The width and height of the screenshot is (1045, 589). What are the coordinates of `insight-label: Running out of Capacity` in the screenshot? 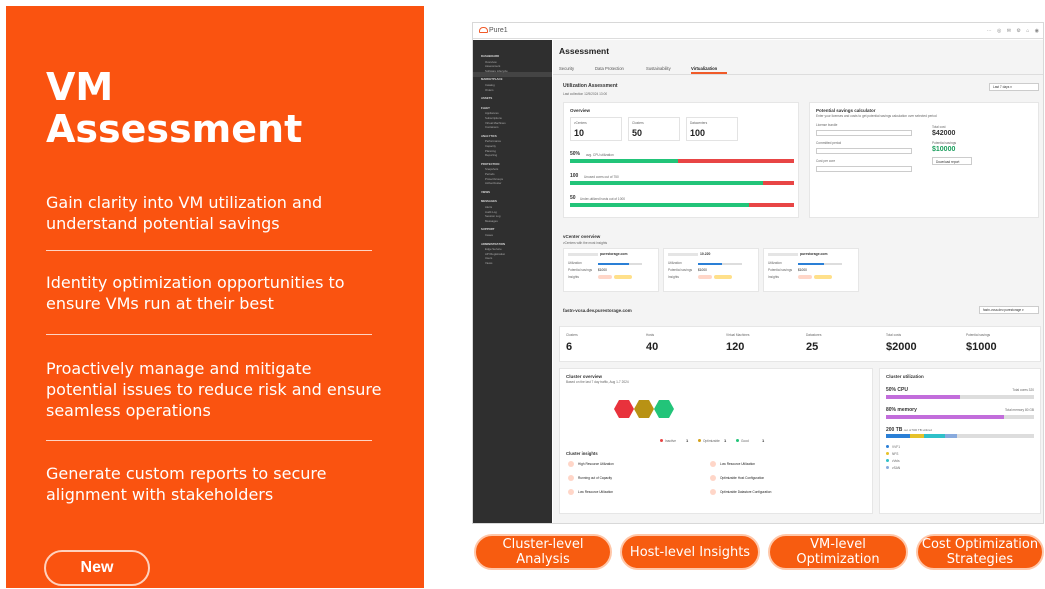 It's located at (595, 478).